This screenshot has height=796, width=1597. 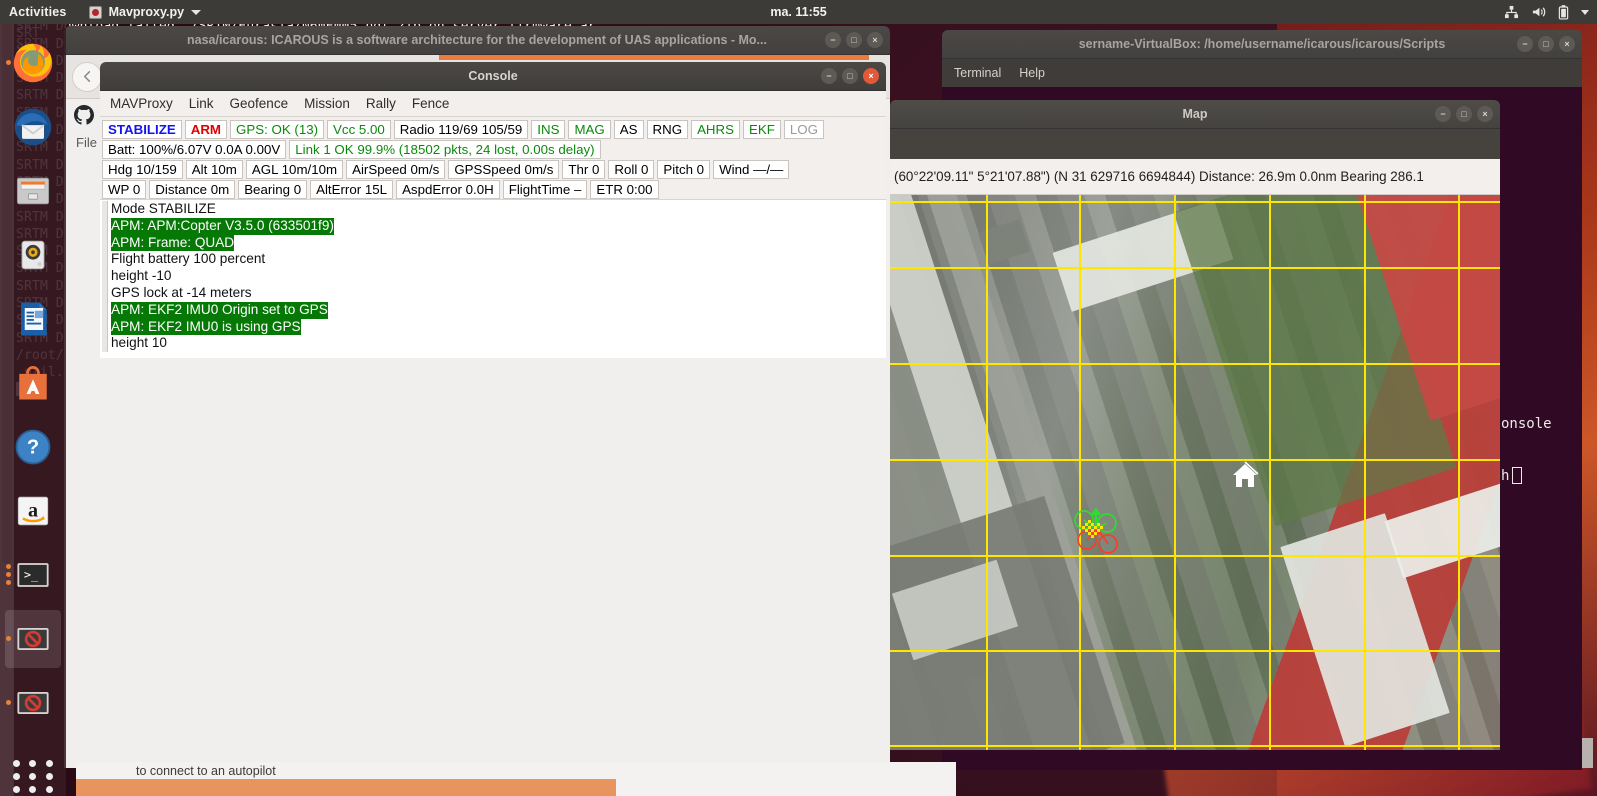 I want to click on terminal-menubar: Terminal Help, so click(x=1262, y=73).